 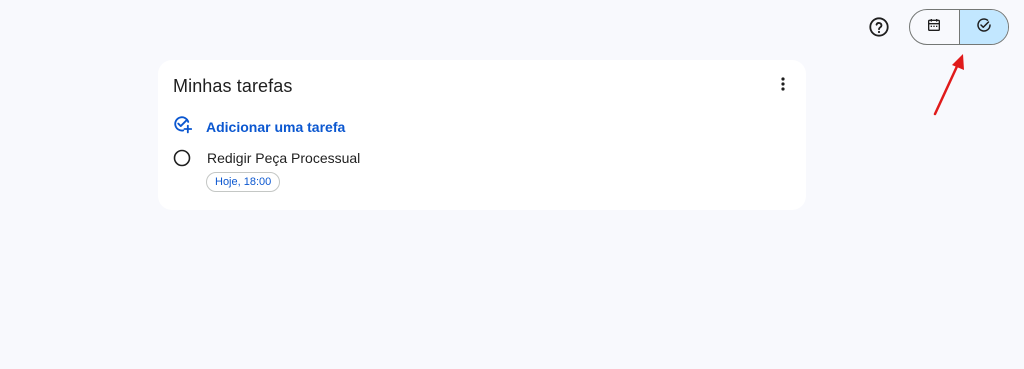 What do you see at coordinates (182, 126) in the screenshot?
I see `add-task-icon` at bounding box center [182, 126].